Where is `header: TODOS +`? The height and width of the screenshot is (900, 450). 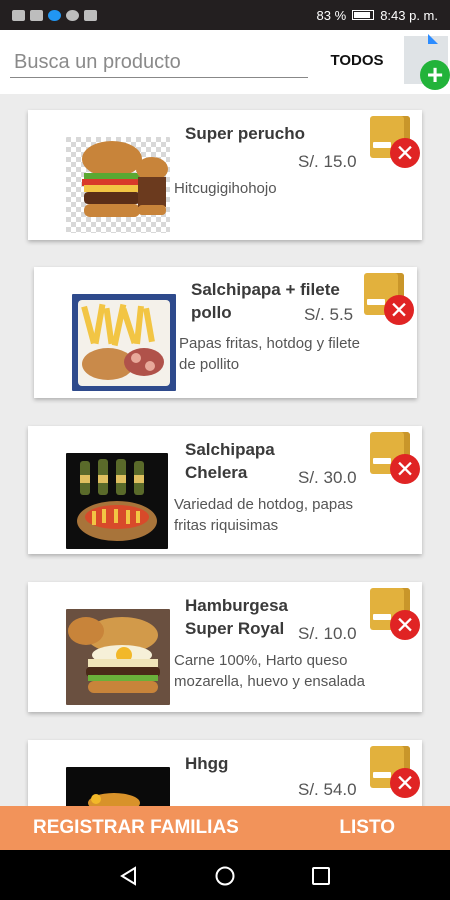
header: TODOS + is located at coordinates (225, 62).